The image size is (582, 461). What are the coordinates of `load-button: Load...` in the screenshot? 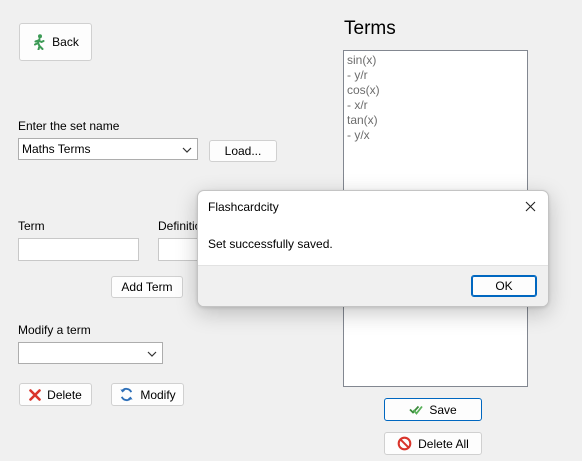 It's located at (243, 151).